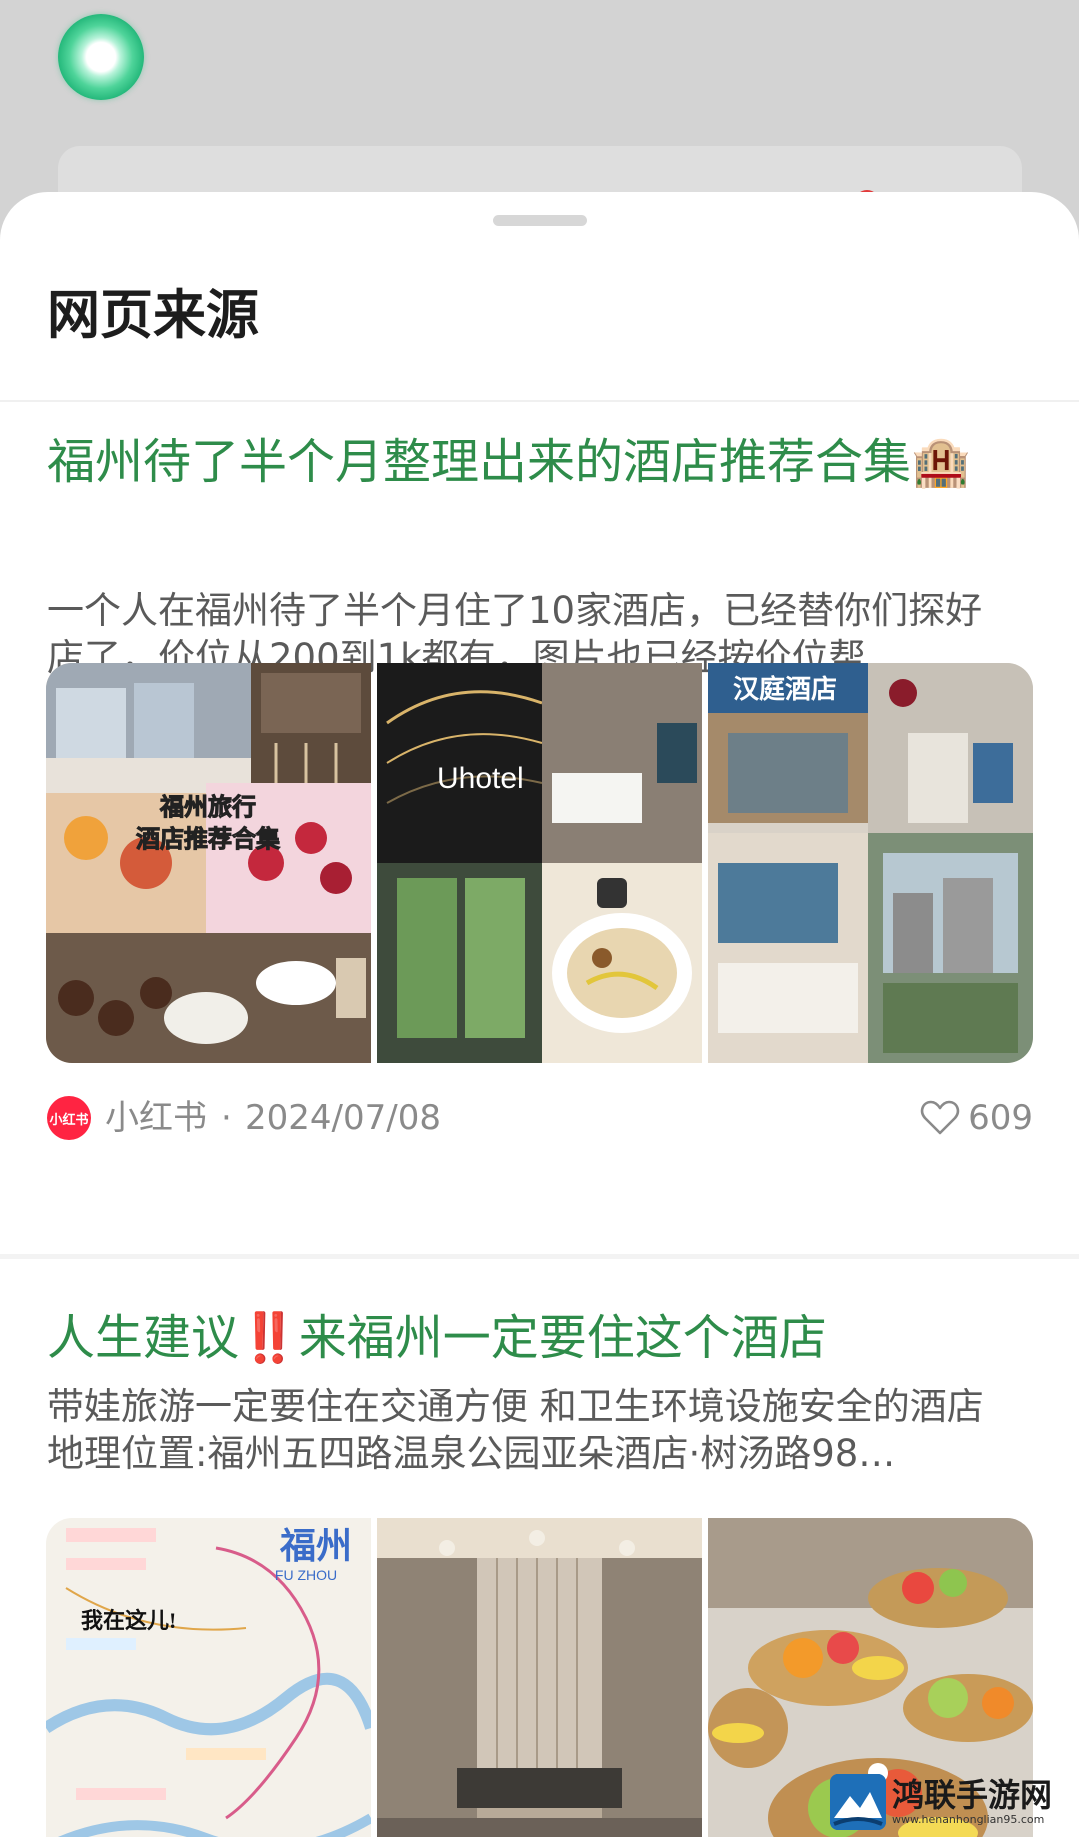 This screenshot has height=1837, width=1079. What do you see at coordinates (858, 1802) in the screenshot?
I see `watermark-logo-icon` at bounding box center [858, 1802].